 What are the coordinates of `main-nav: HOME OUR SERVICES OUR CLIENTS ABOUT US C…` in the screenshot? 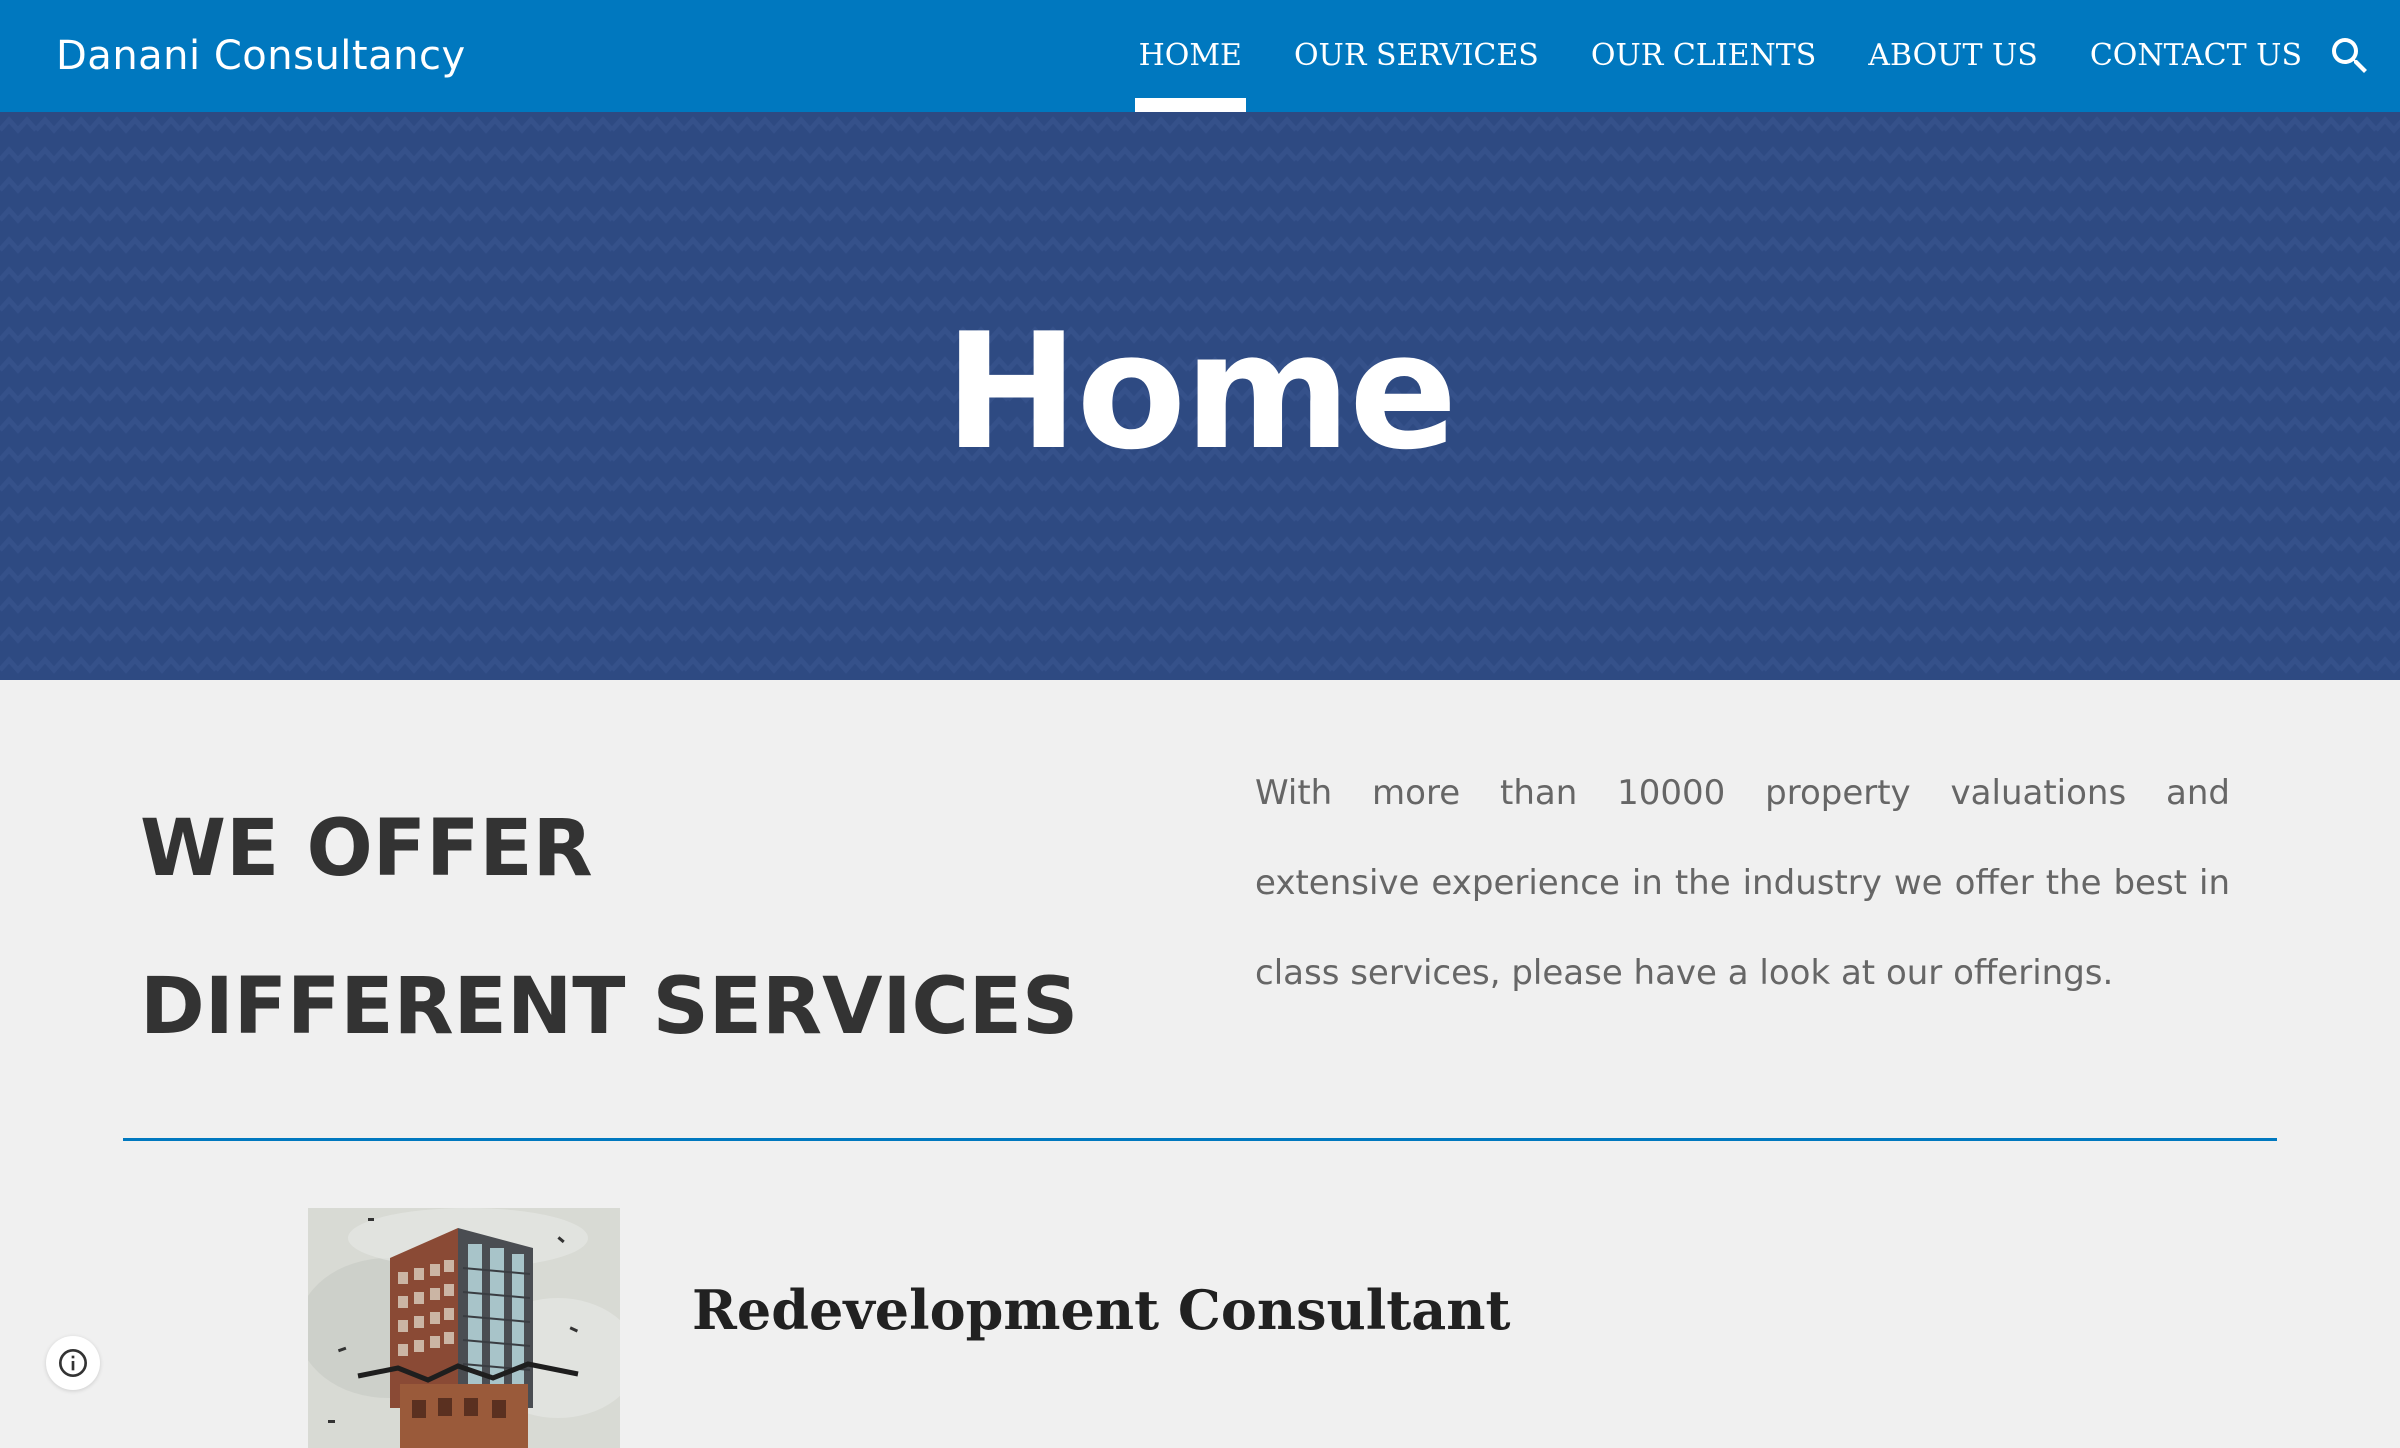 It's located at (1718, 56).